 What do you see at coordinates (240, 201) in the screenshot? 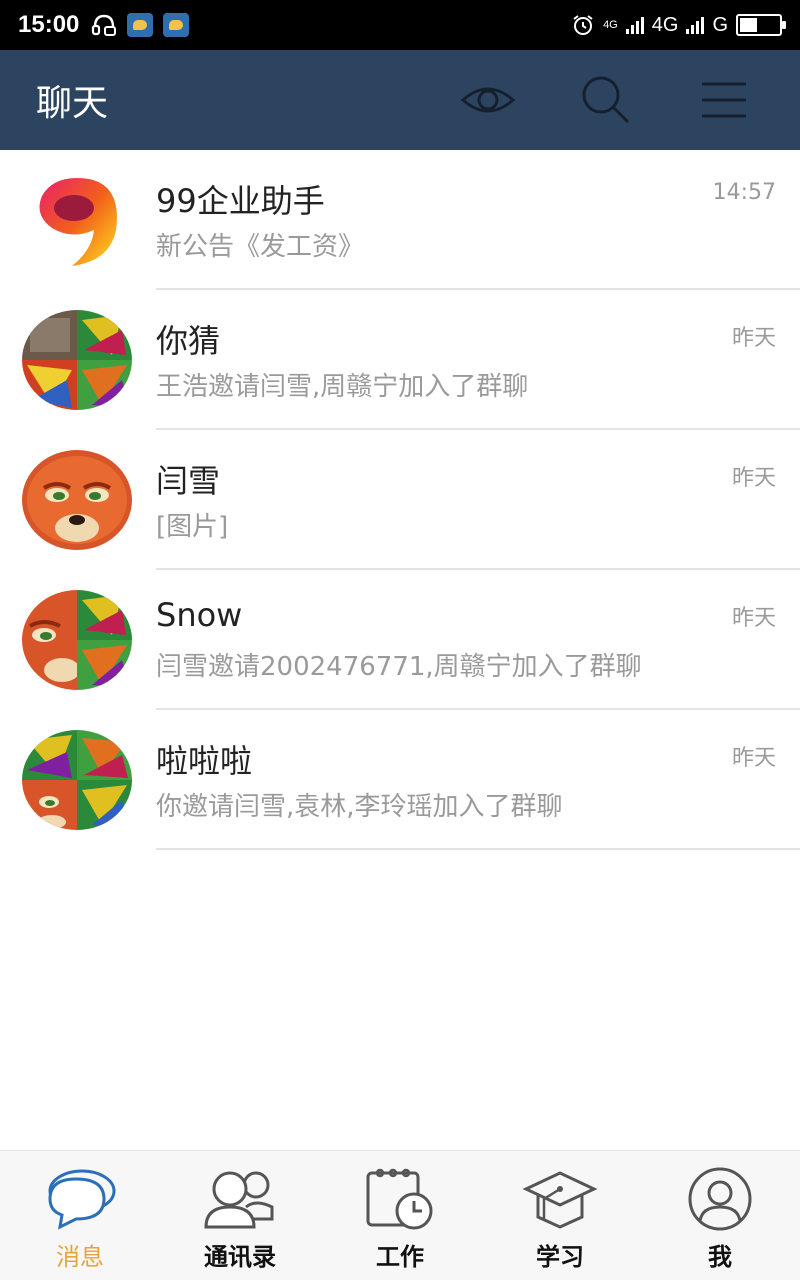
I see `chat-name: 99企业助手` at bounding box center [240, 201].